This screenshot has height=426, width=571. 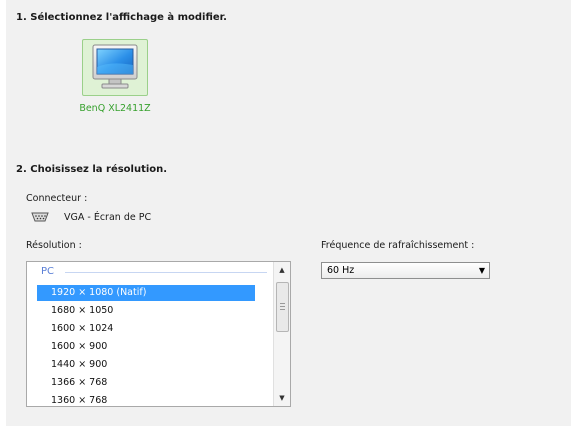 What do you see at coordinates (115, 108) in the screenshot?
I see `display-name: BenQ XL2411Z` at bounding box center [115, 108].